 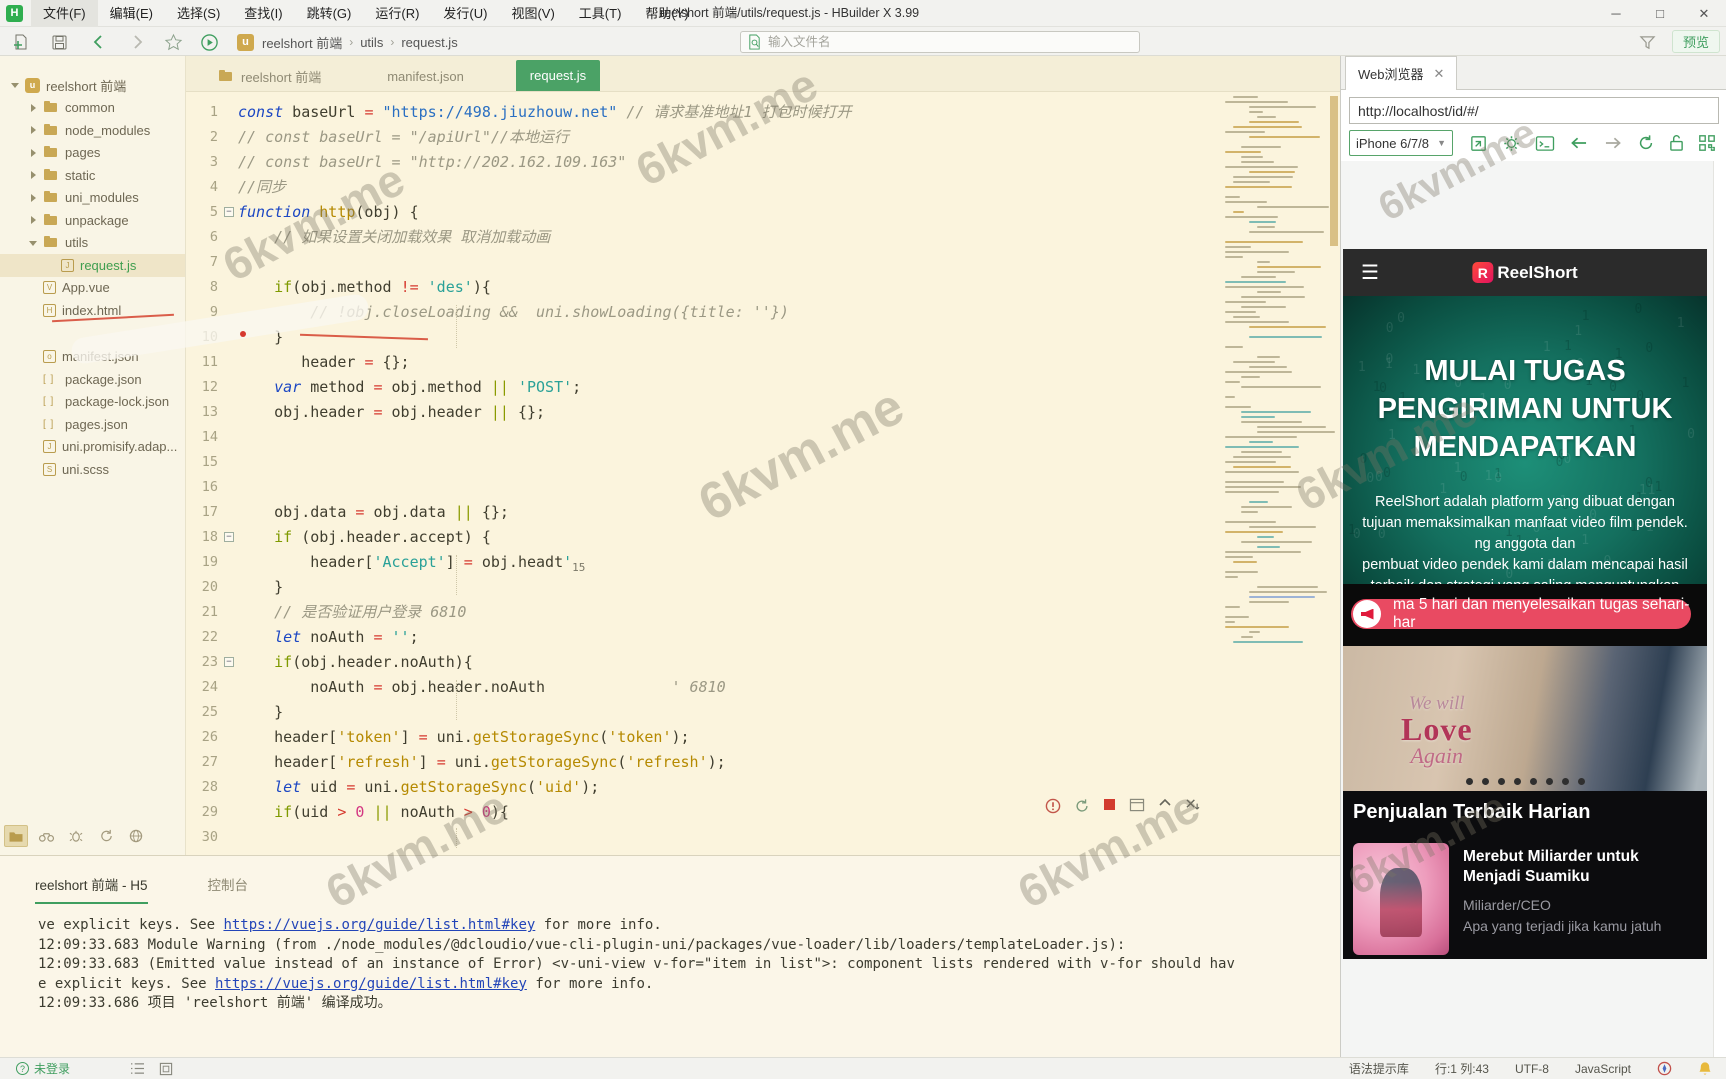 What do you see at coordinates (1511, 143) in the screenshot?
I see `settings-gear-icon` at bounding box center [1511, 143].